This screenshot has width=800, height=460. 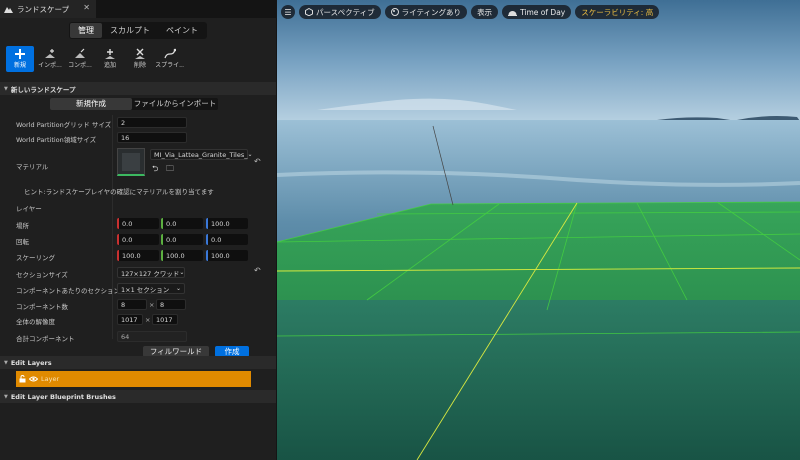 What do you see at coordinates (130, 319) in the screenshot?
I see `overall-resolution-x: 1017` at bounding box center [130, 319].